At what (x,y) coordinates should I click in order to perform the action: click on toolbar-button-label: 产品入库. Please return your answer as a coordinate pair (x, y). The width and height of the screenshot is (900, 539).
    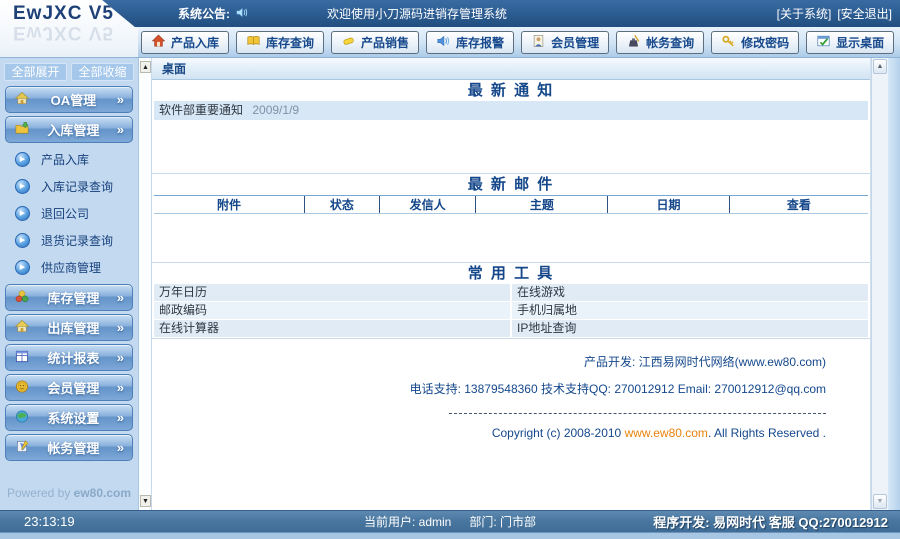
    Looking at the image, I should click on (195, 42).